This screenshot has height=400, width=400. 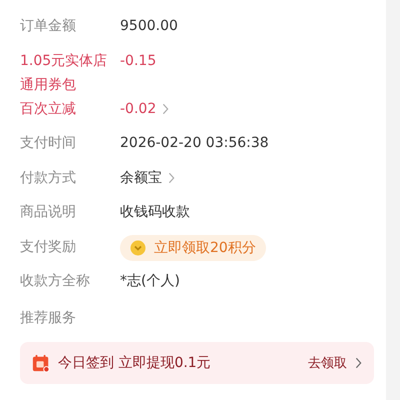 I want to click on row-label: 付款方式, so click(x=48, y=178).